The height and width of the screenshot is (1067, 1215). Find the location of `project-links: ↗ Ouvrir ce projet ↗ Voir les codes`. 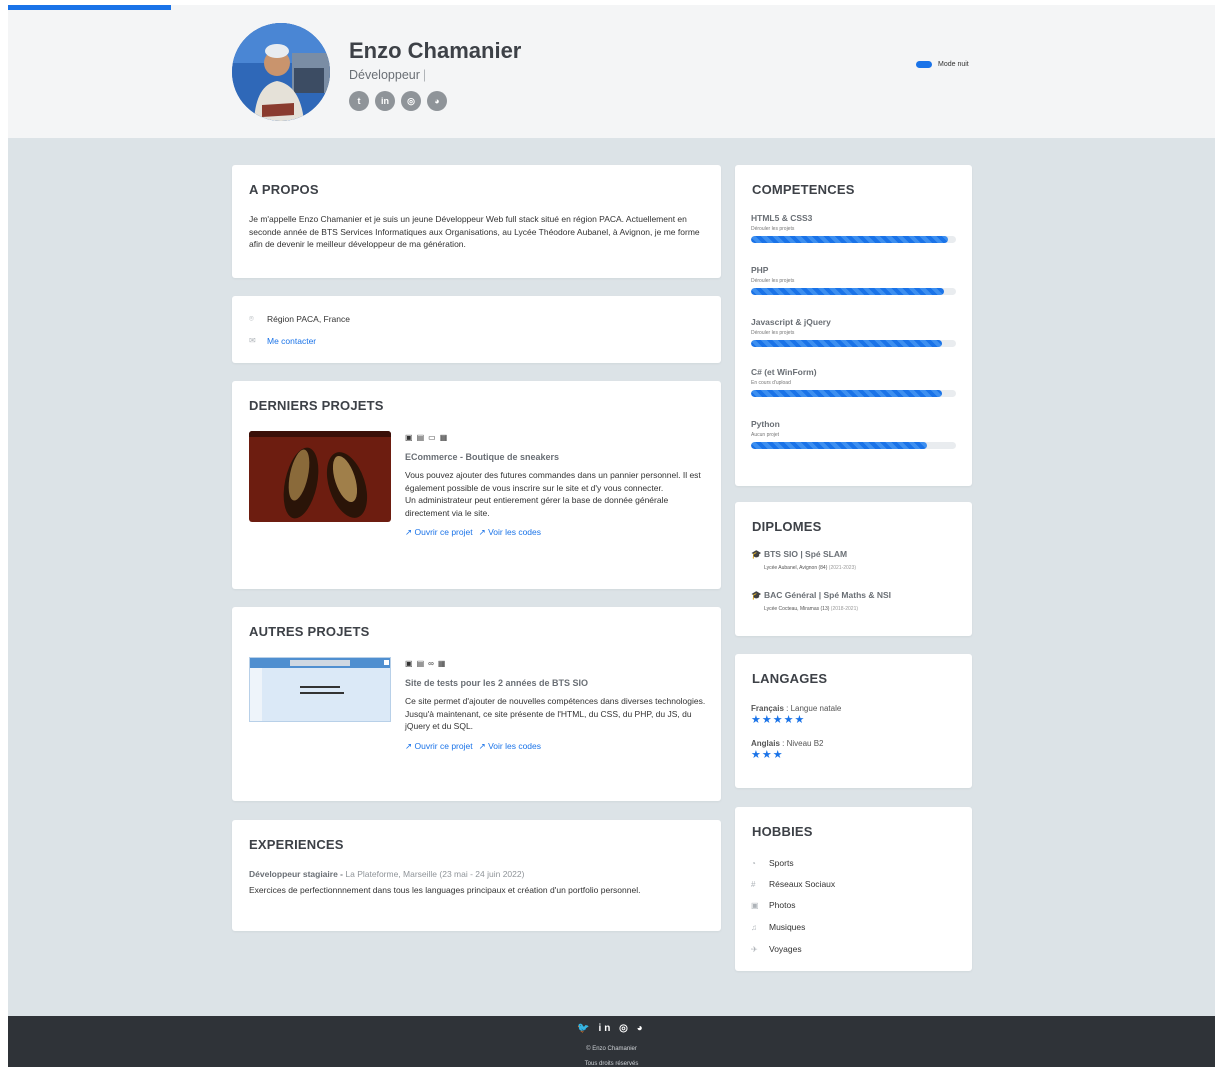

project-links: ↗ Ouvrir ce projet ↗ Voir les codes is located at coordinates (473, 746).